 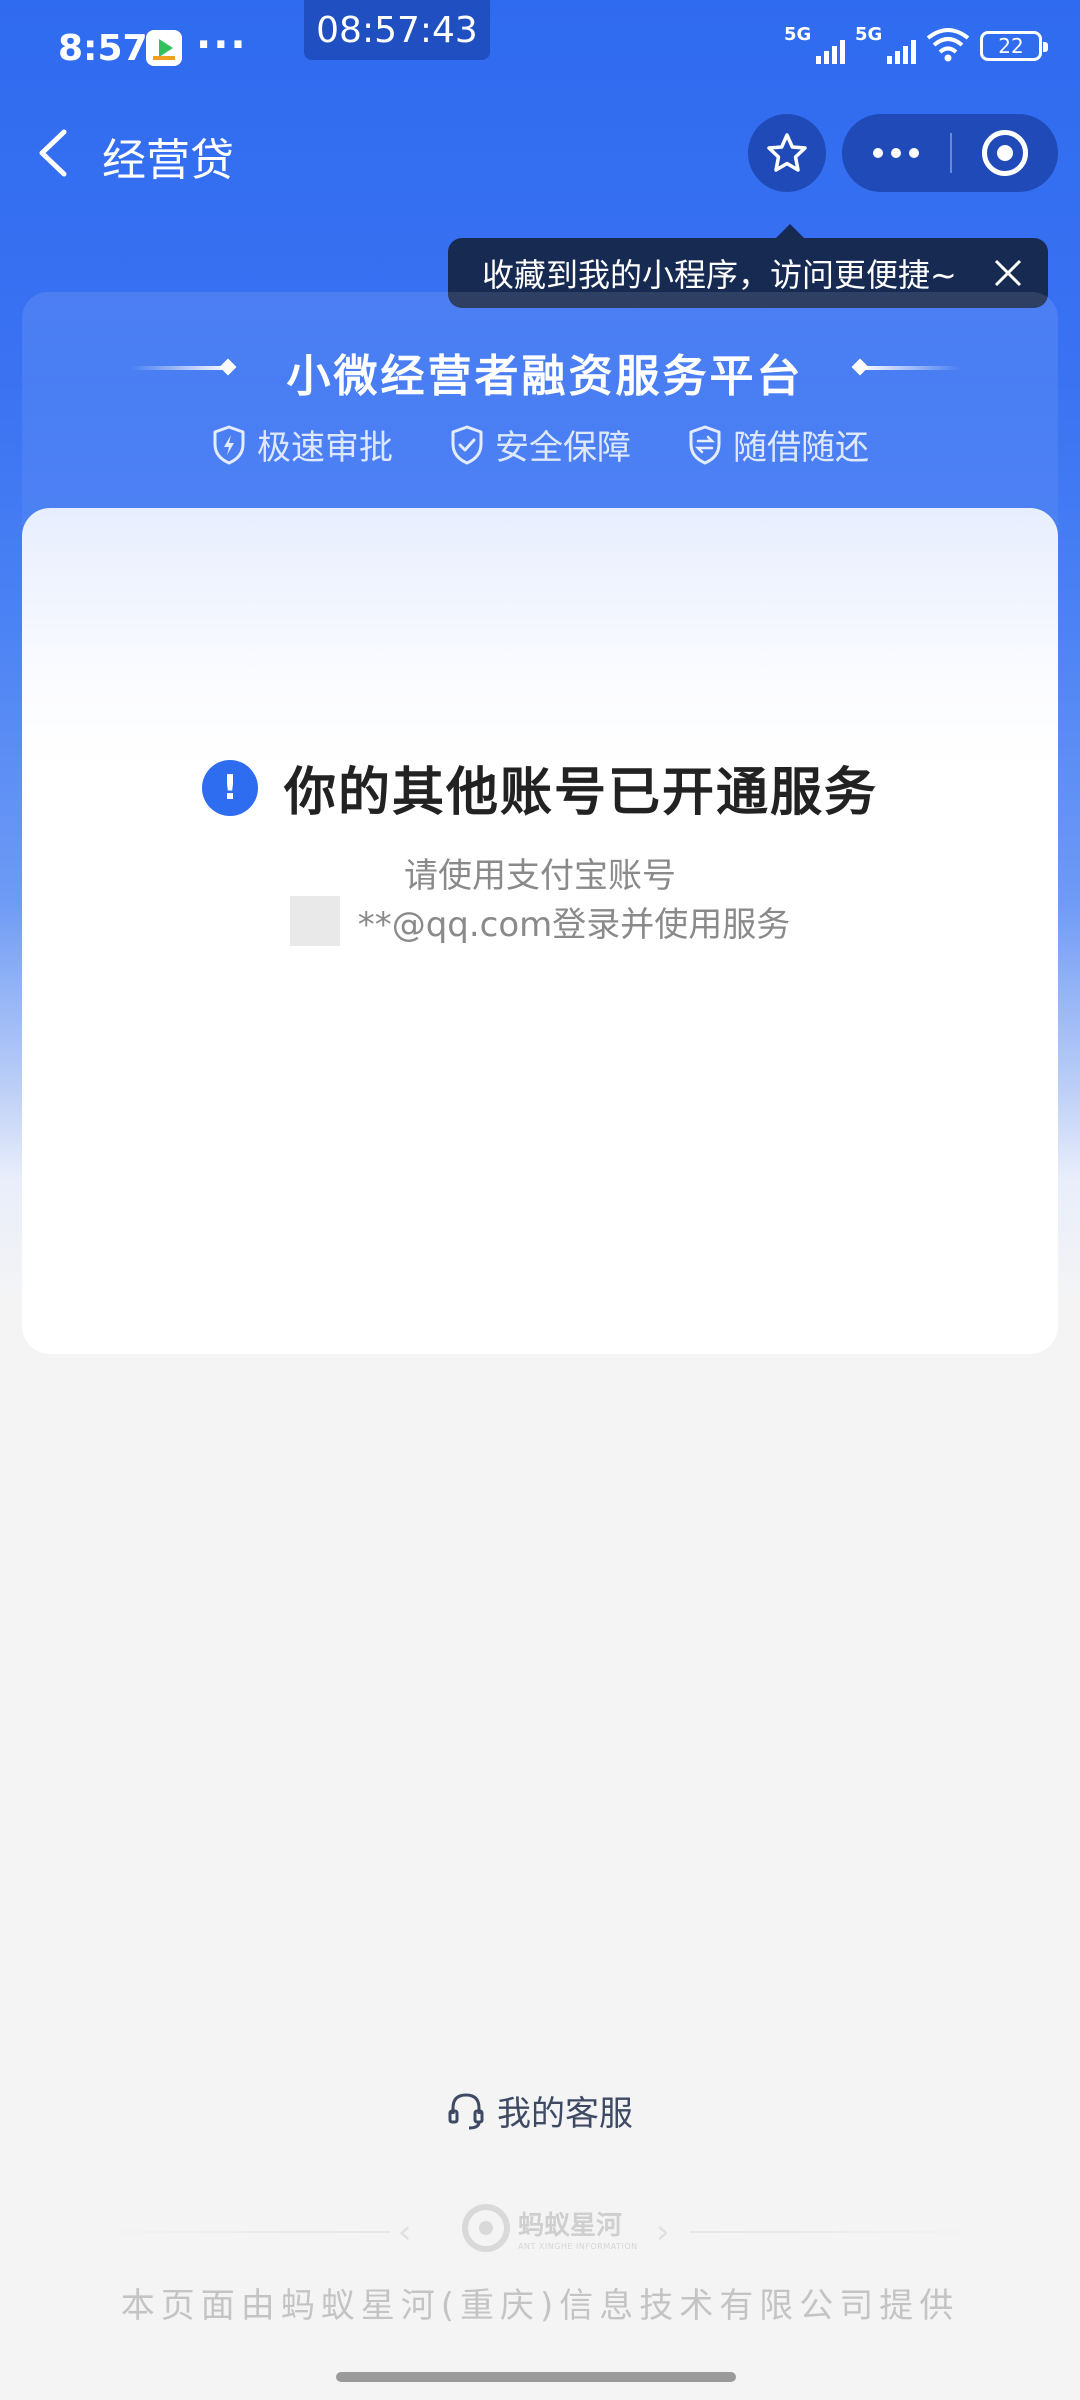 I want to click on message-line-1: 请使用支付宝账号, so click(x=540, y=876).